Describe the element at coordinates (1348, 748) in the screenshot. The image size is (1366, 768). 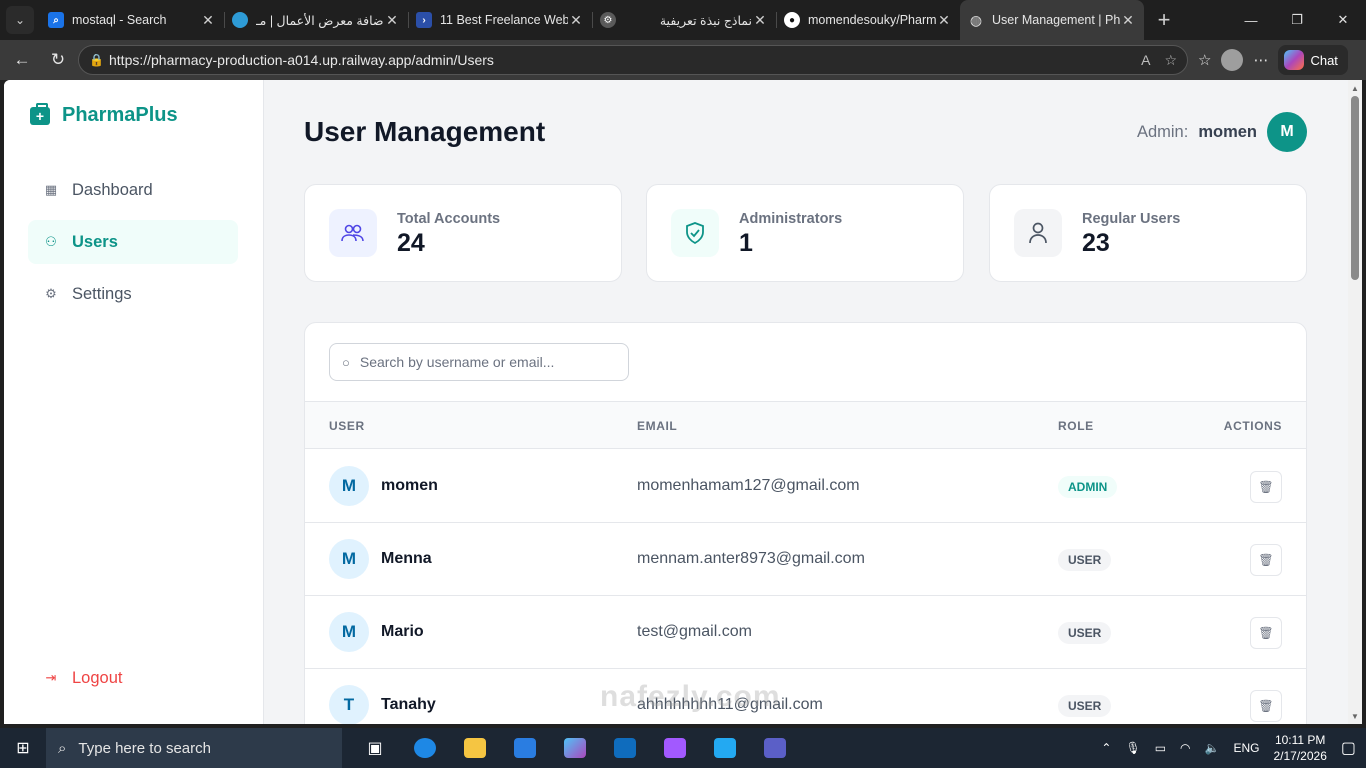
I see `notification-icon: ▢` at that location.